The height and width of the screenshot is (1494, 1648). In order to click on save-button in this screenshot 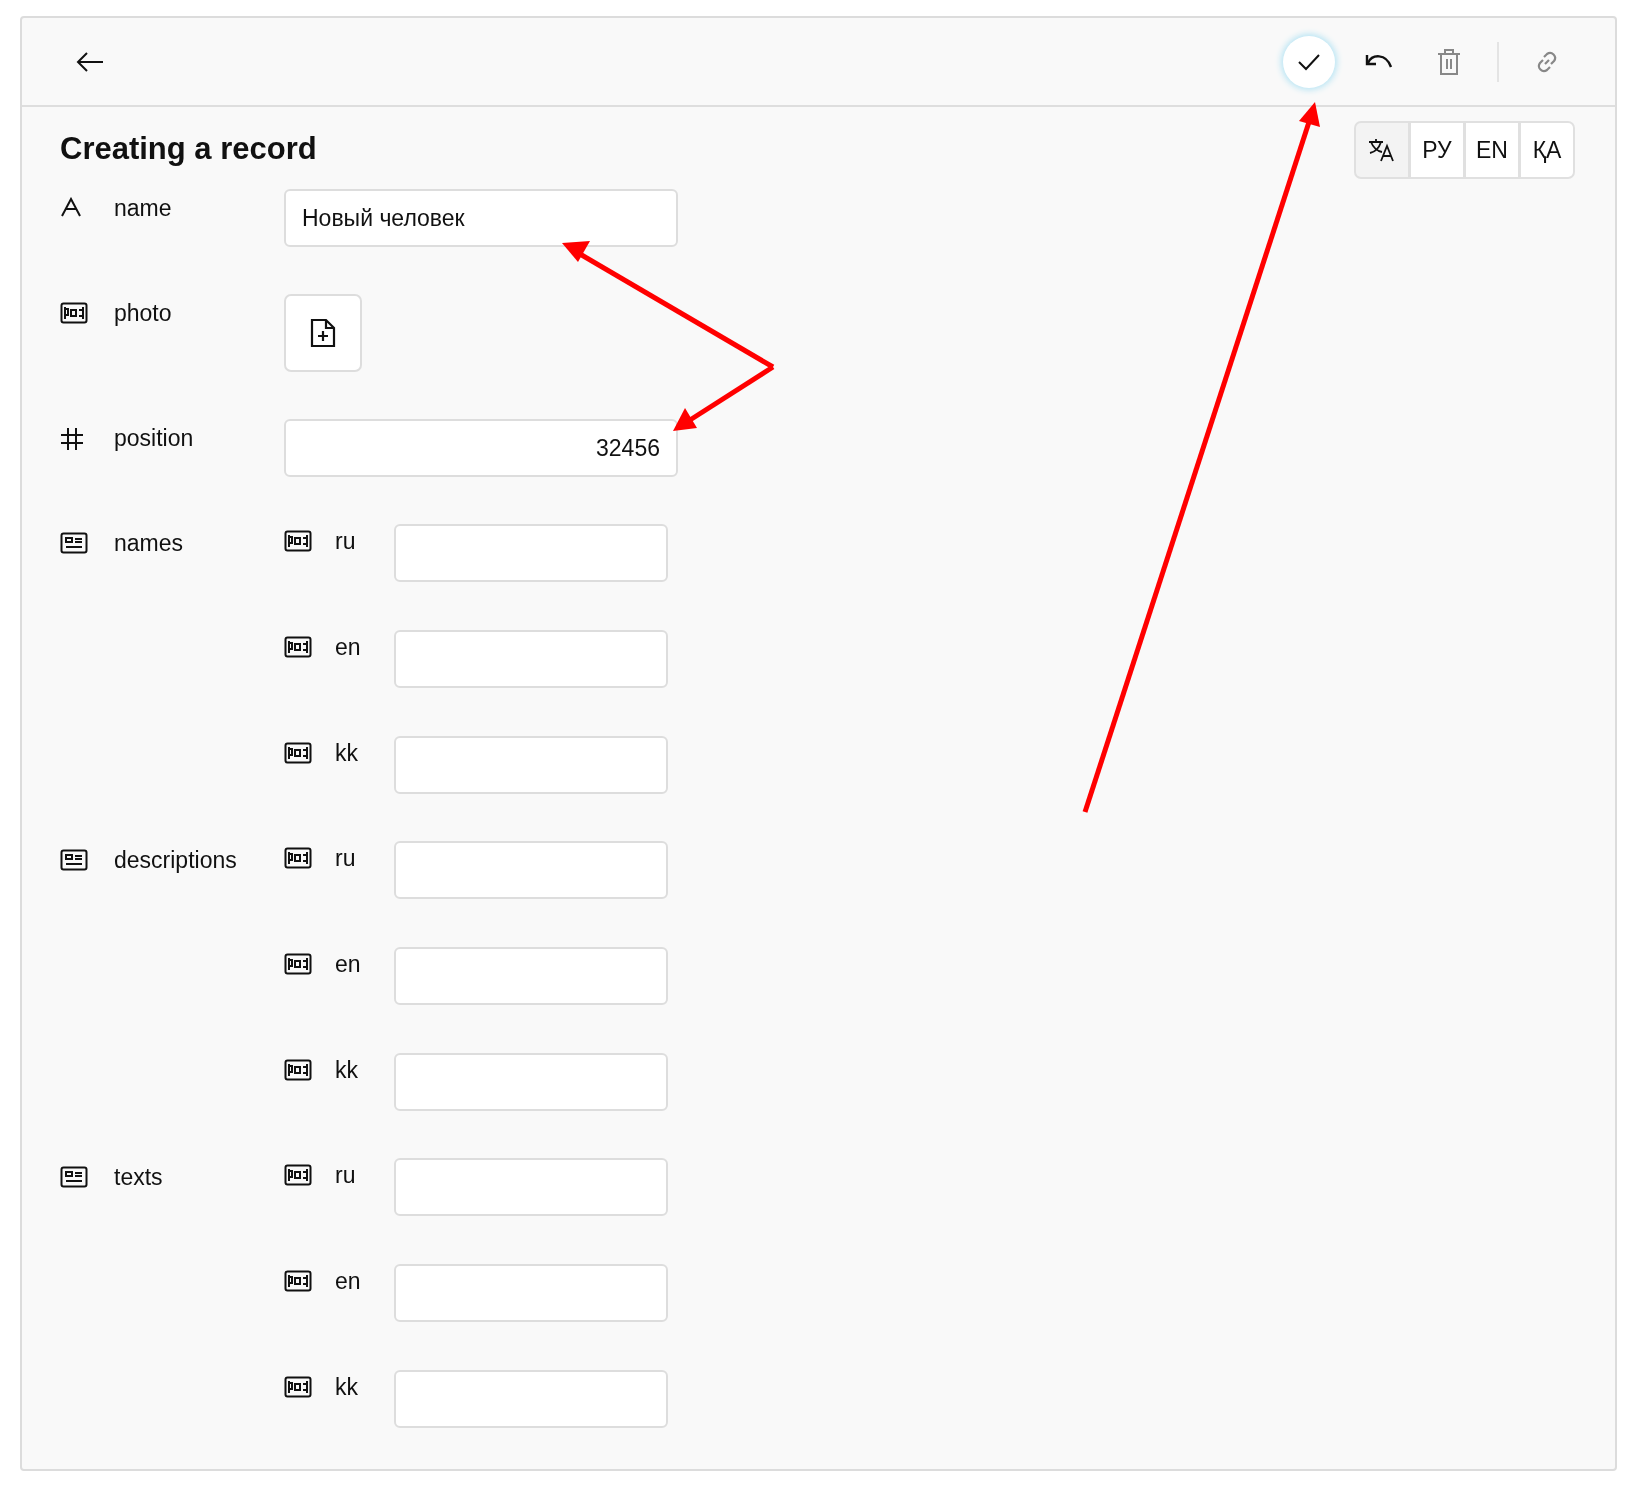, I will do `click(1309, 61)`.